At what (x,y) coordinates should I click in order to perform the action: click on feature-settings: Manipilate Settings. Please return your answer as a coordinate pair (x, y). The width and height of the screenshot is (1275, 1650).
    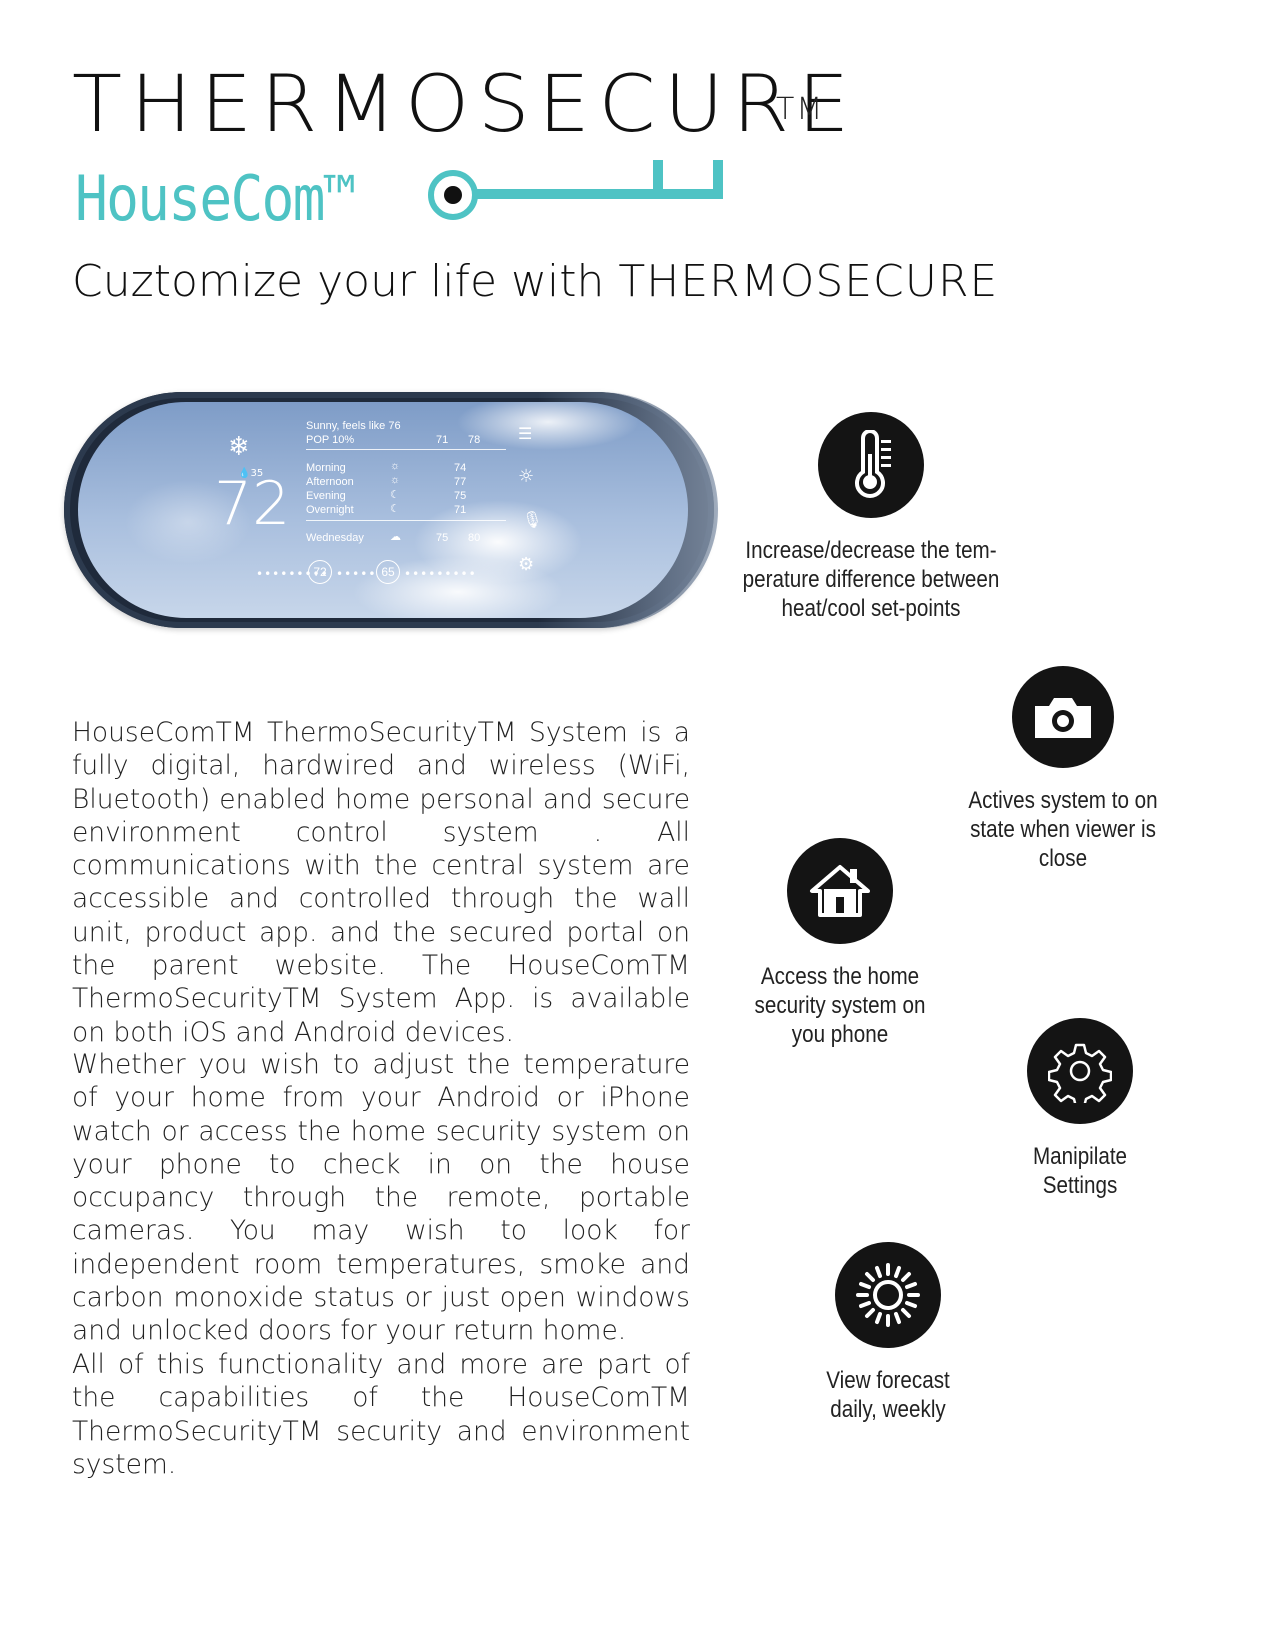
    Looking at the image, I should click on (1080, 1109).